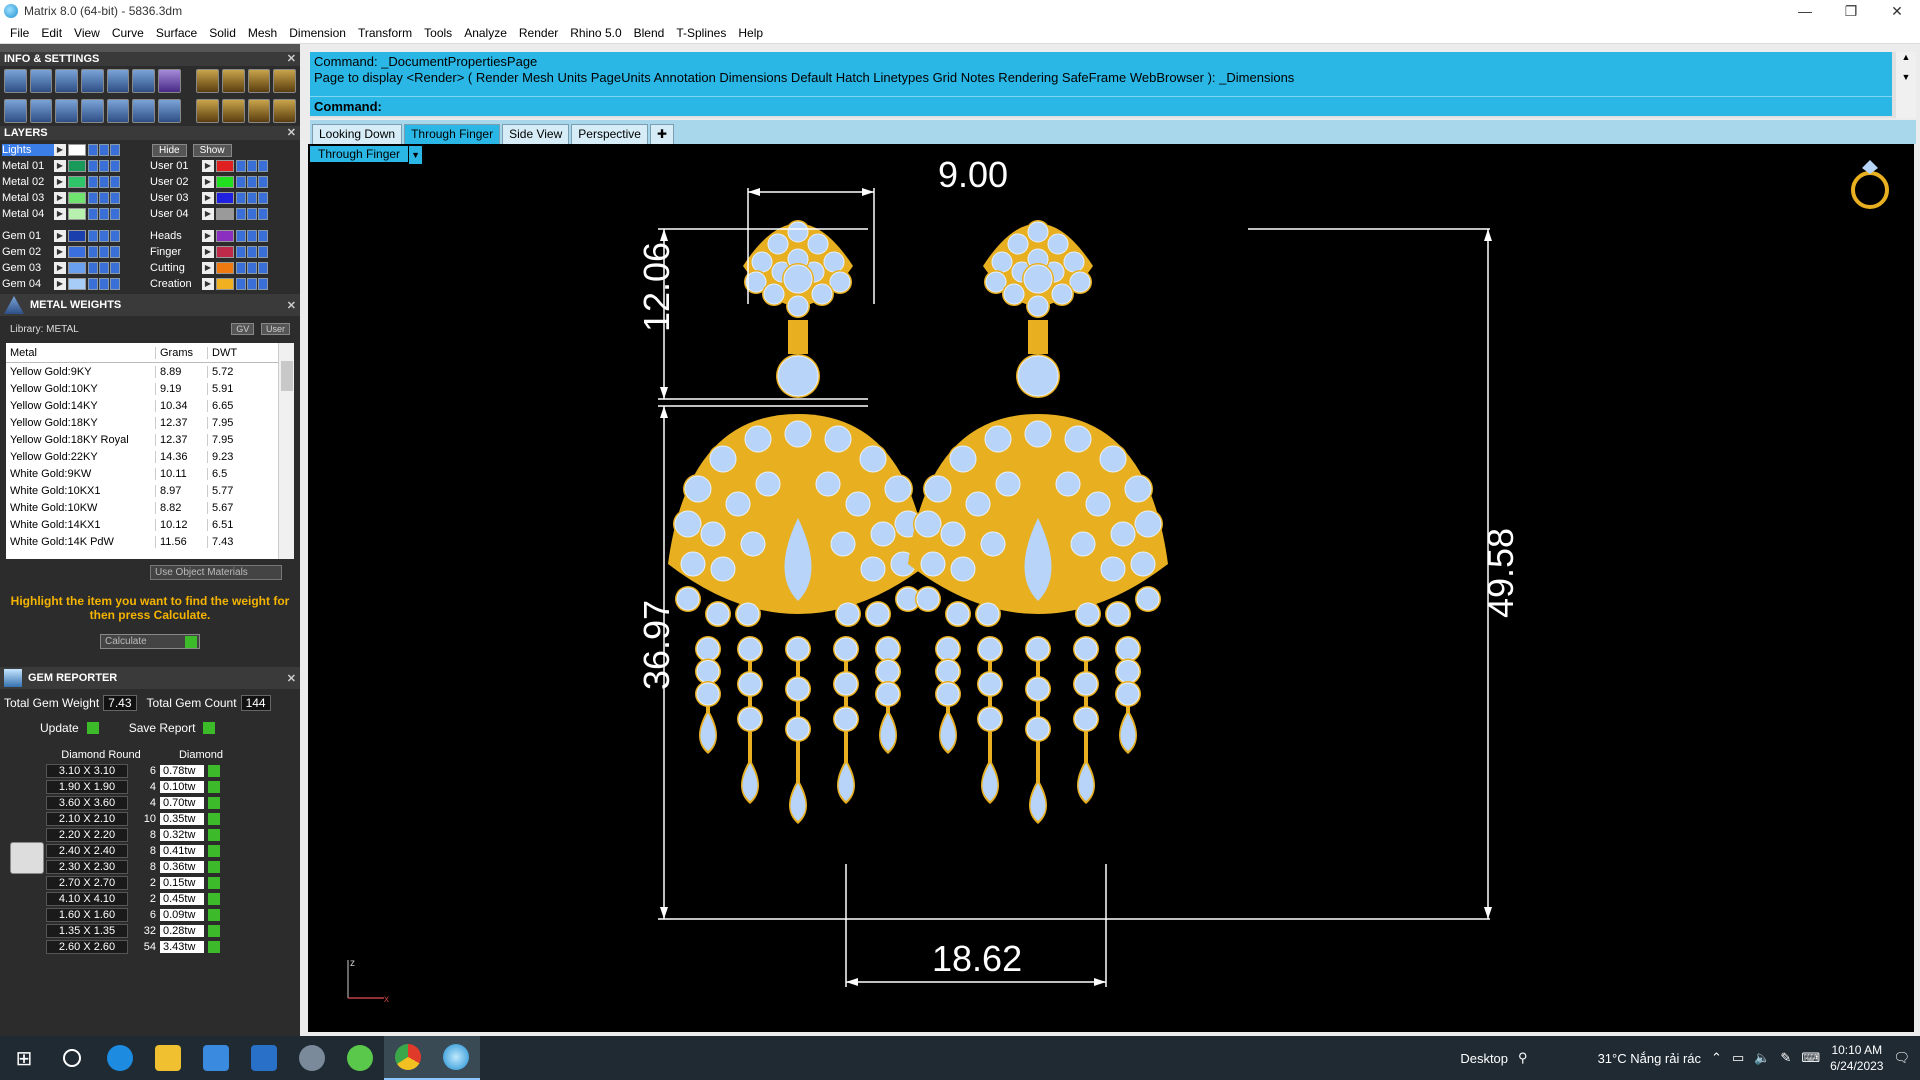 This screenshot has width=1920, height=1080. What do you see at coordinates (144, 81) in the screenshot?
I see `edit-icon` at bounding box center [144, 81].